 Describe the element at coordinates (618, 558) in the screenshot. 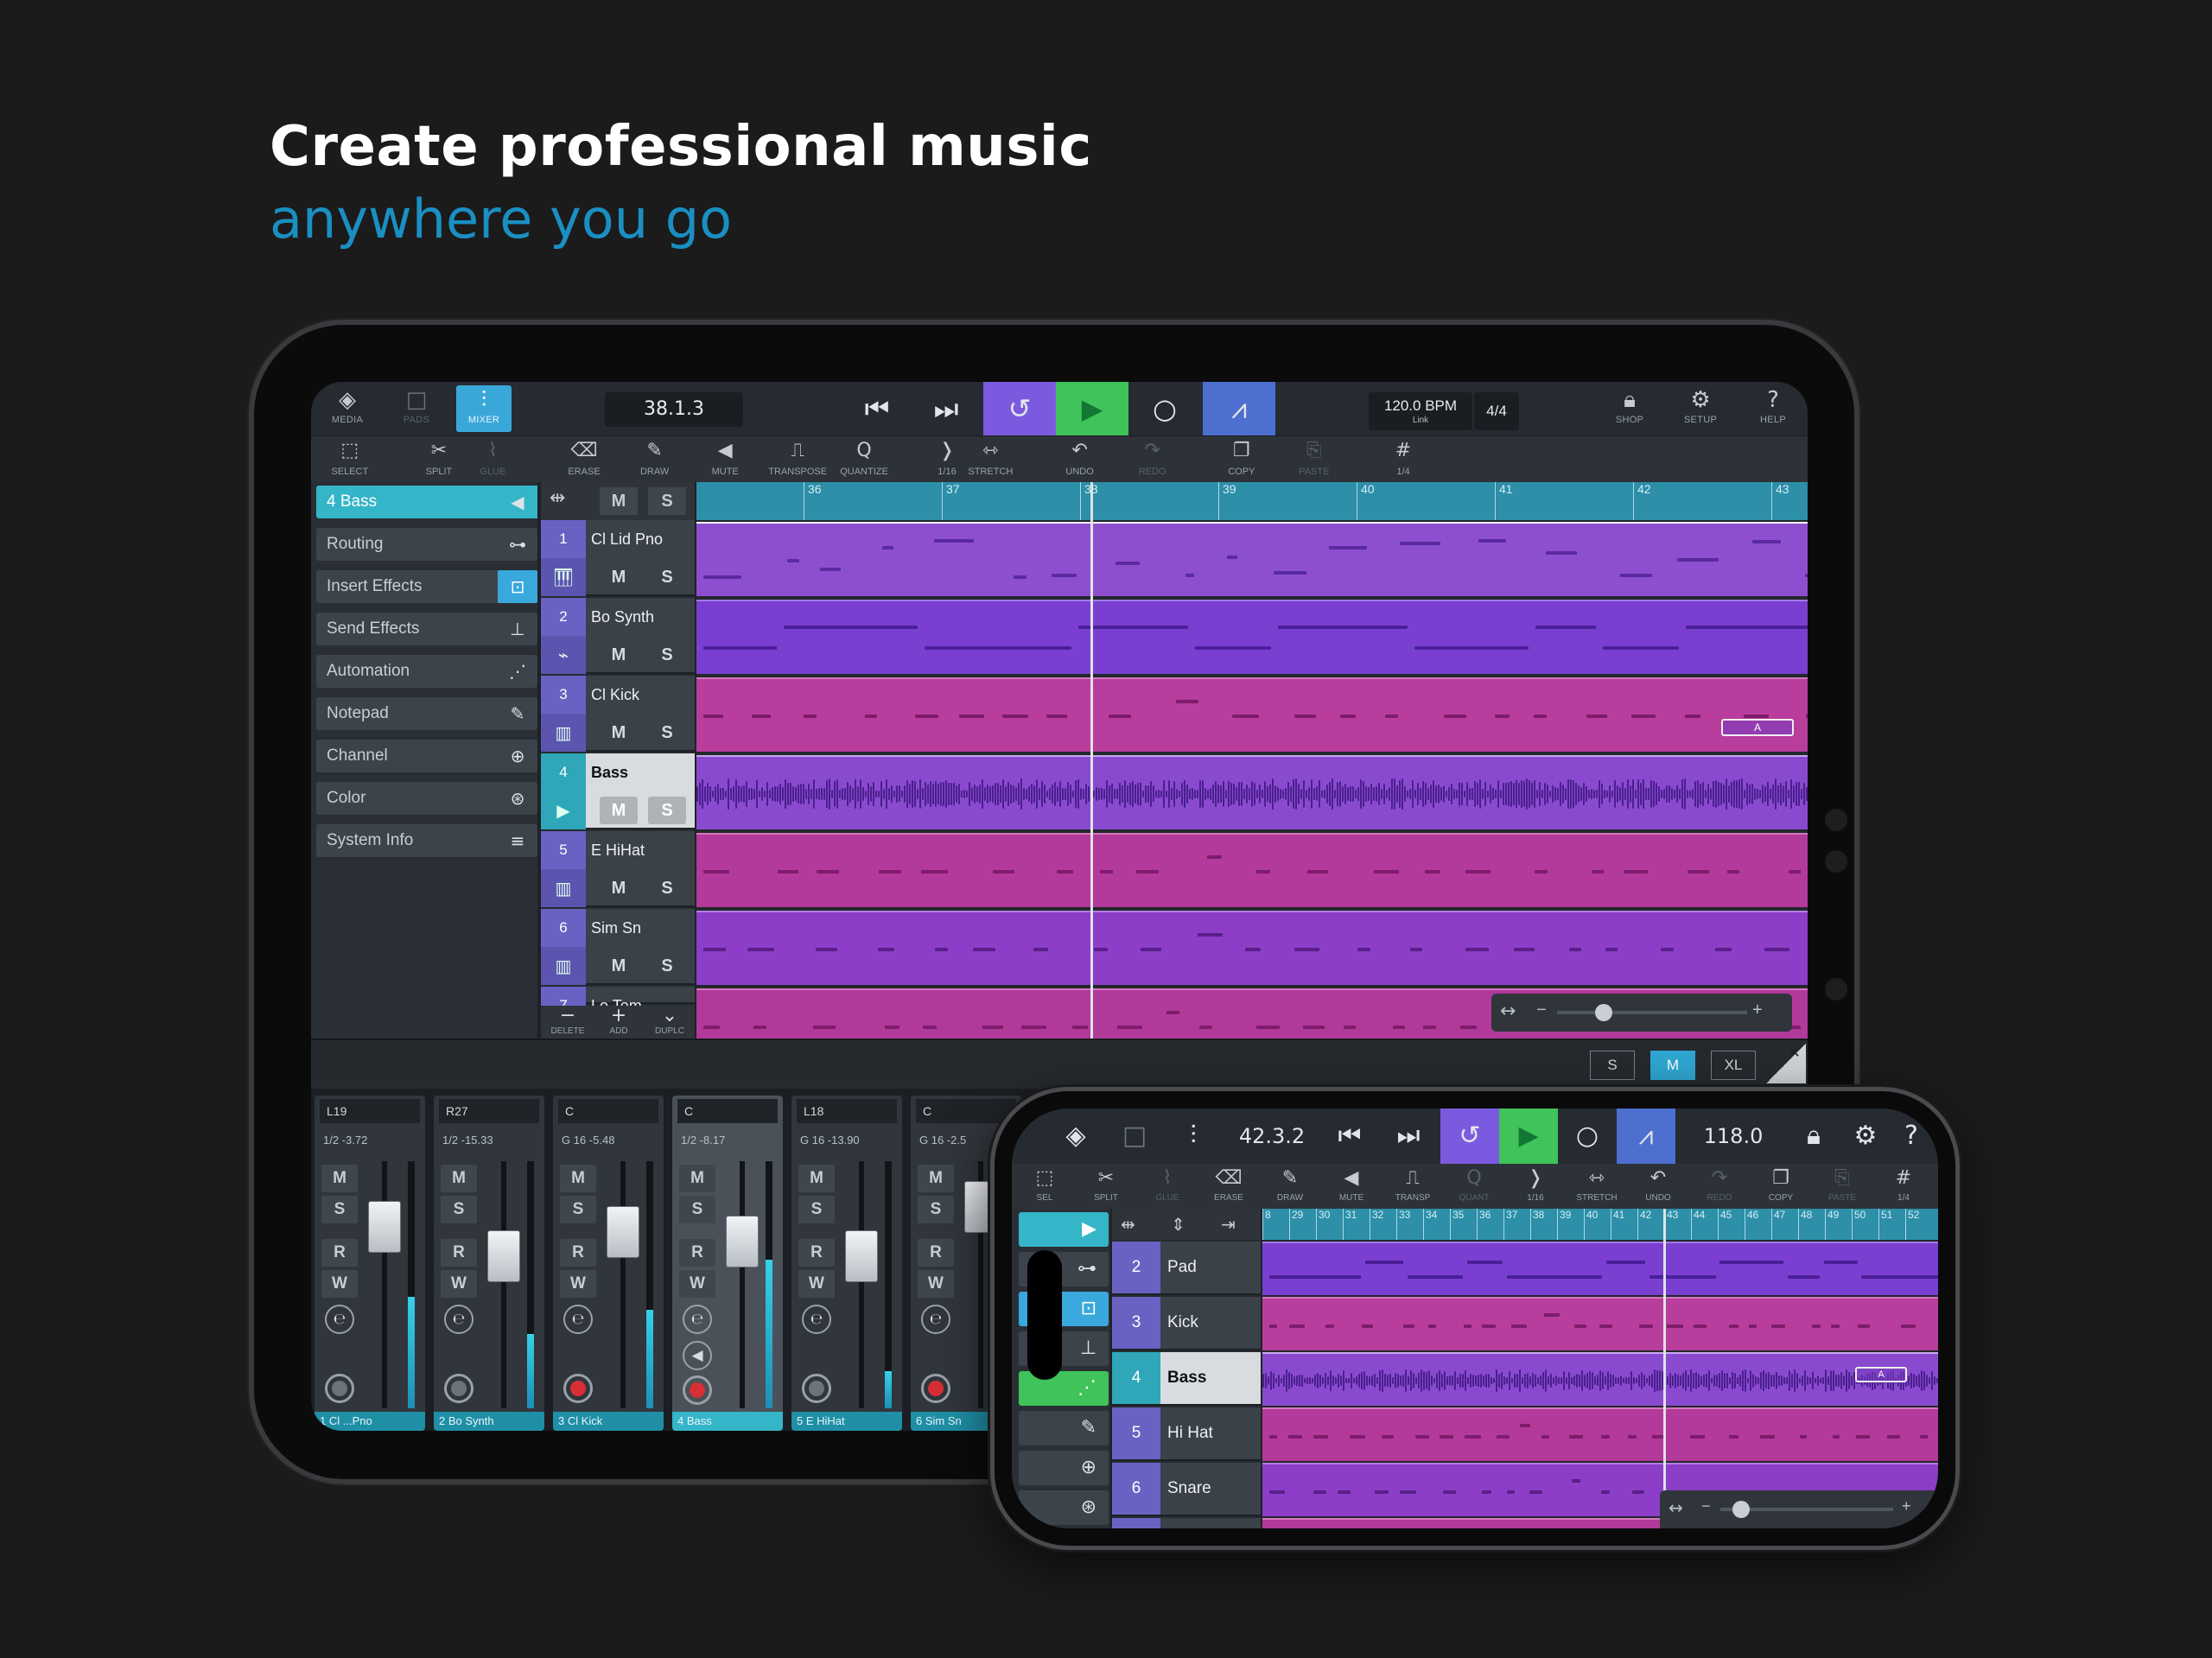

I see `track-header: 1 Cl Lid Pno 🎹︎ M S` at that location.